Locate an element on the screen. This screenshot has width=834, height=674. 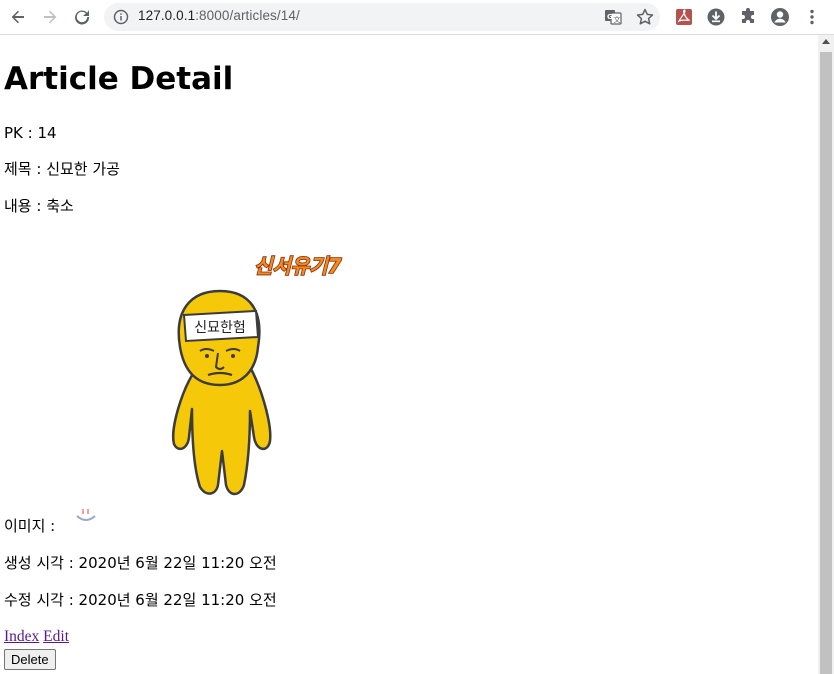
url-text: 127.0.0.1:8000/articles/14/ is located at coordinates (219, 15).